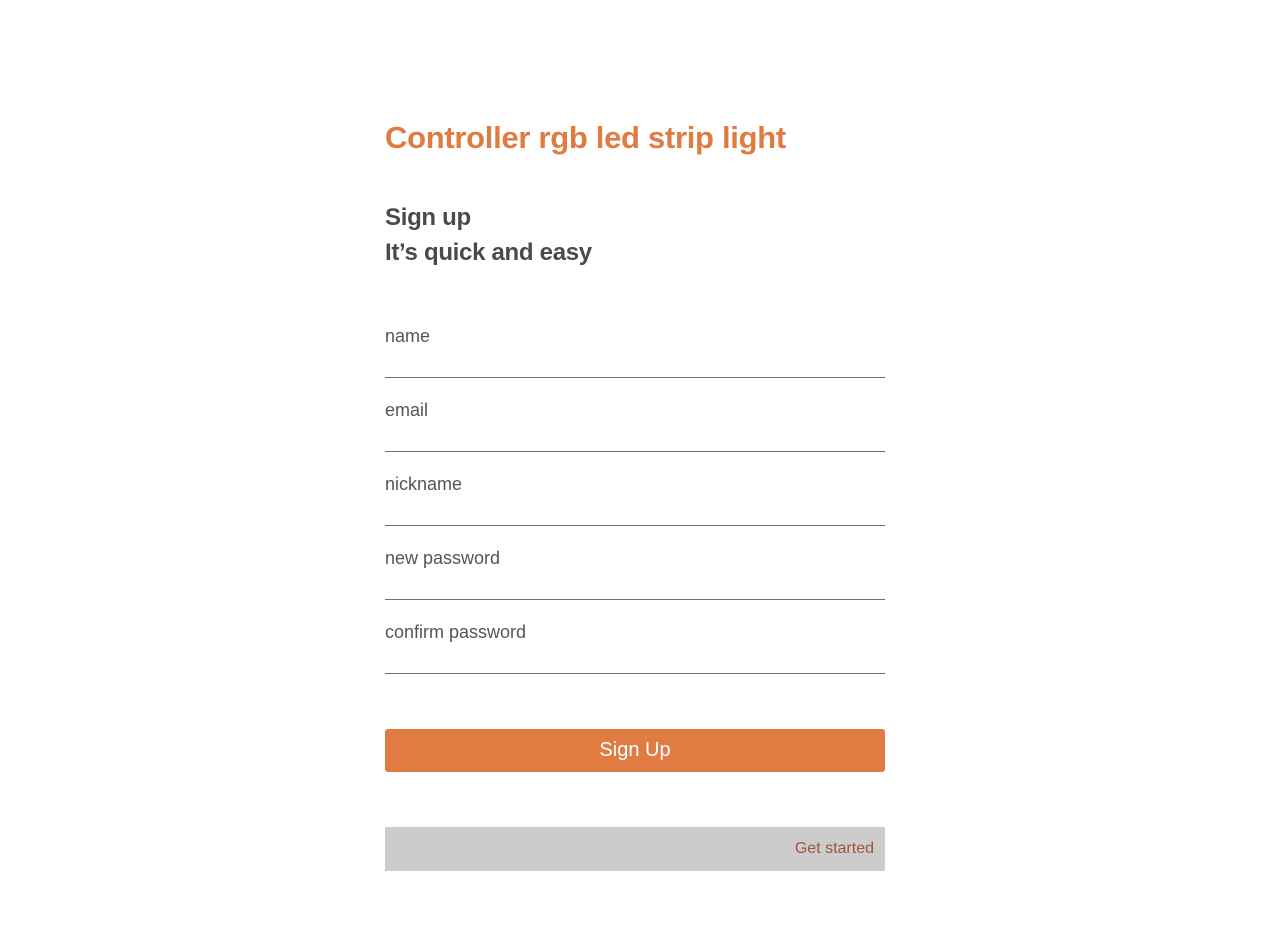  Describe the element at coordinates (424, 484) in the screenshot. I see `nickname-label: nickname` at that location.